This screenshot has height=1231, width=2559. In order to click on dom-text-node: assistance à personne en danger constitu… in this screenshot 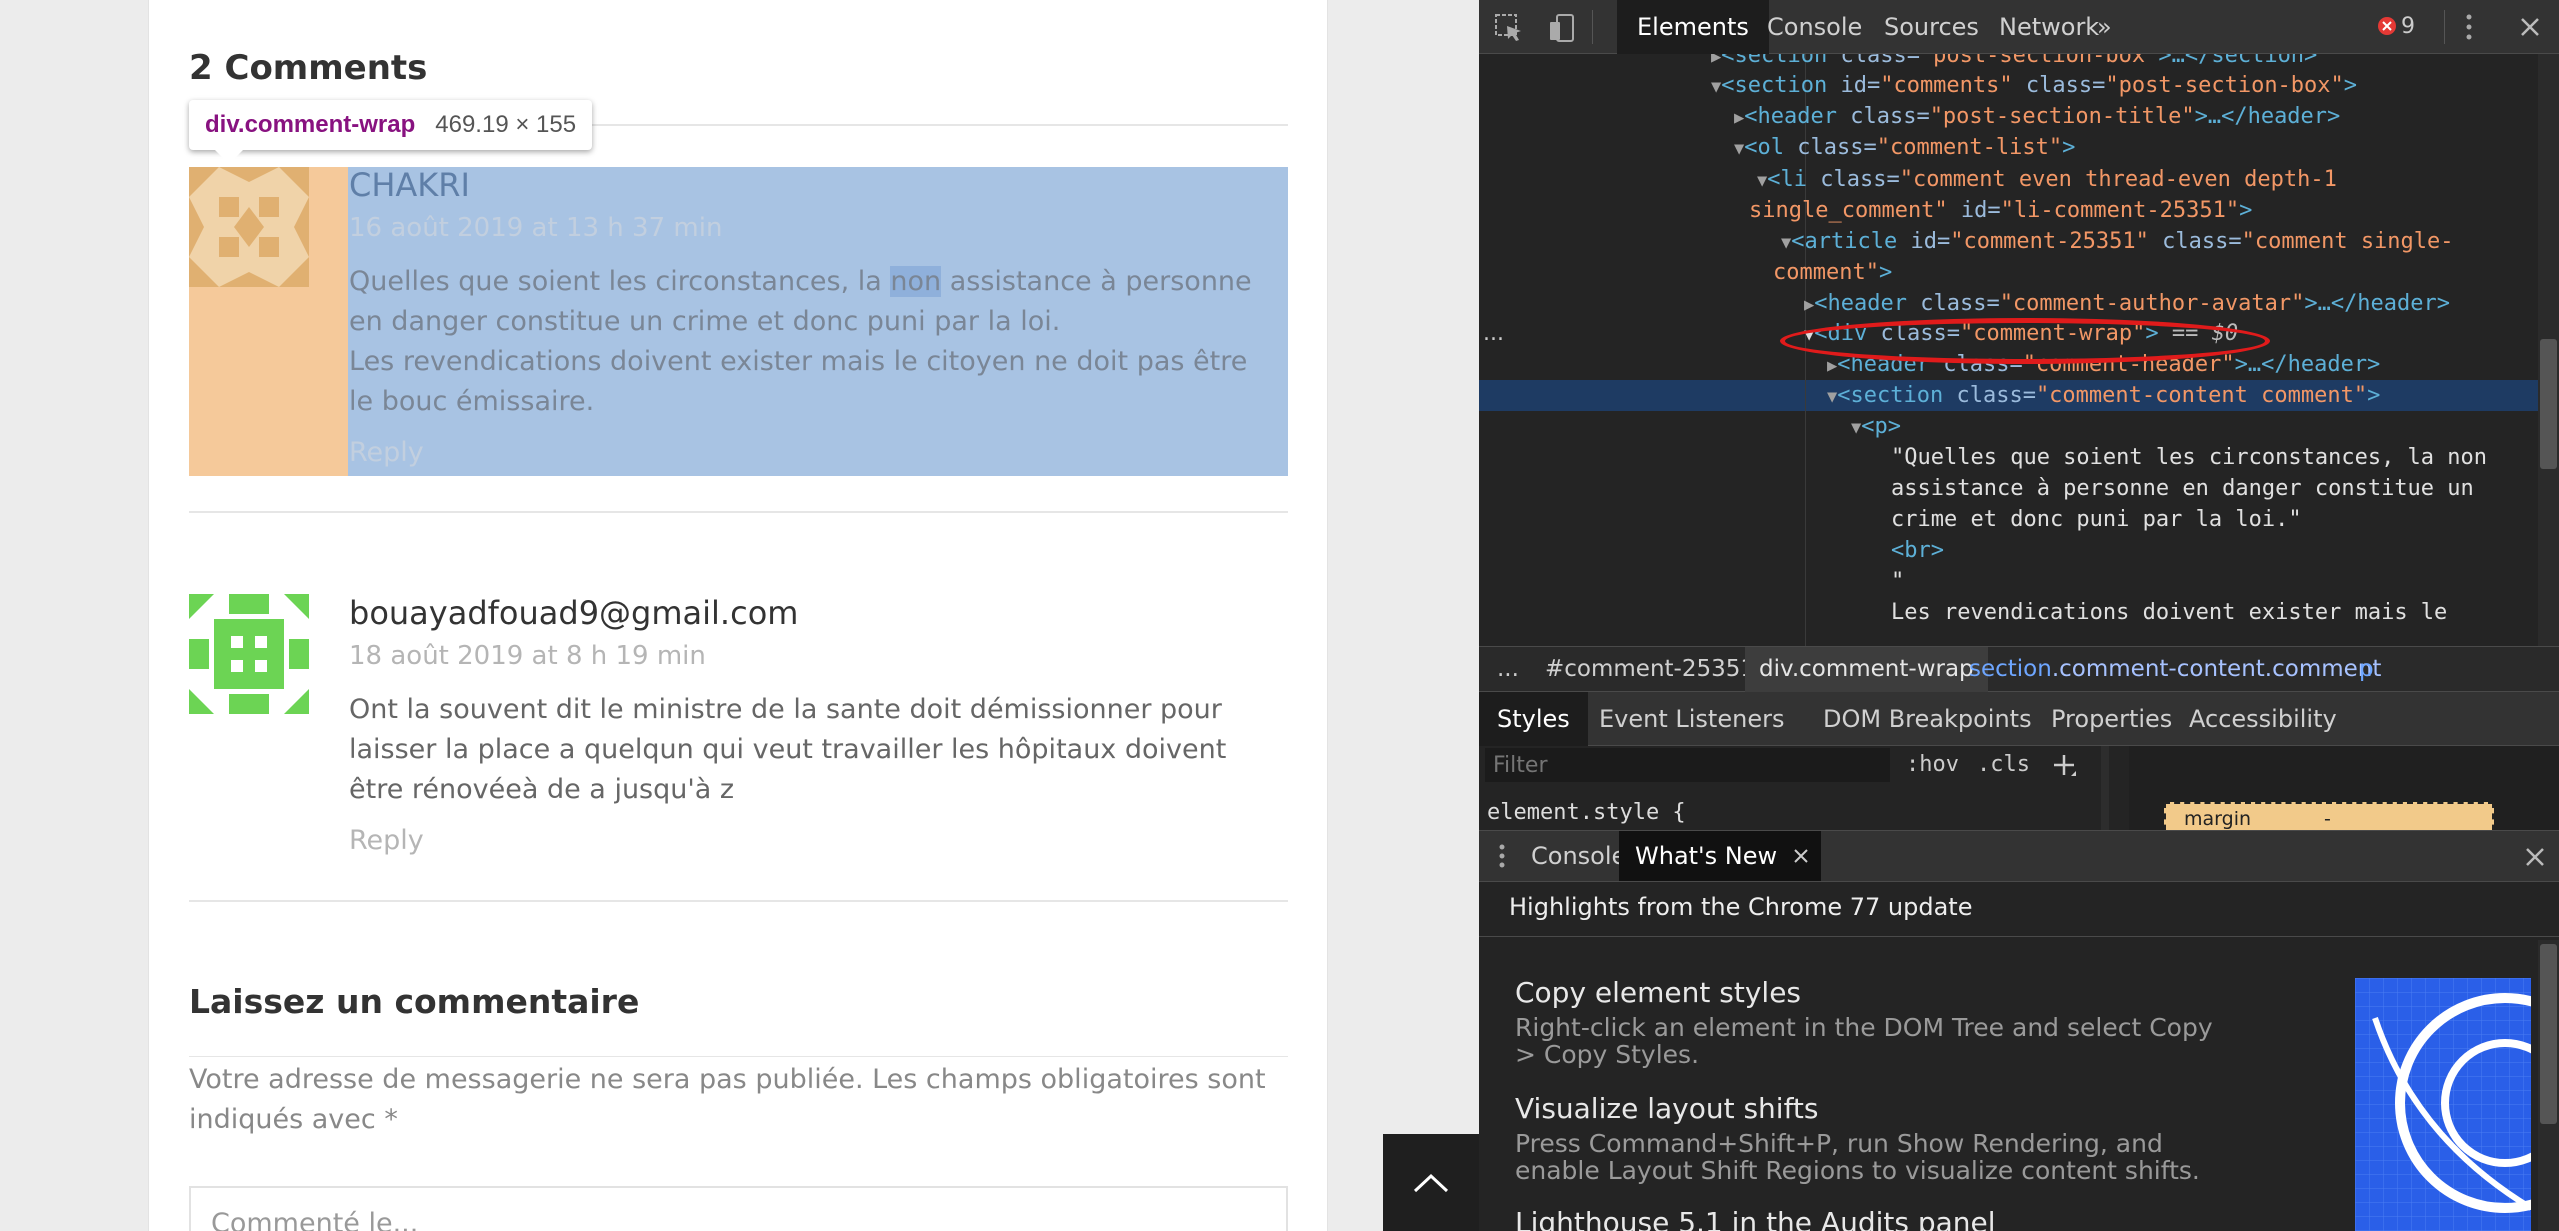, I will do `click(2182, 488)`.